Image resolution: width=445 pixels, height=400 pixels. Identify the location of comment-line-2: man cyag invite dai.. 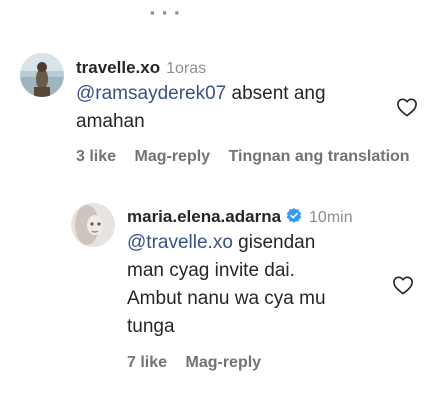
(211, 270).